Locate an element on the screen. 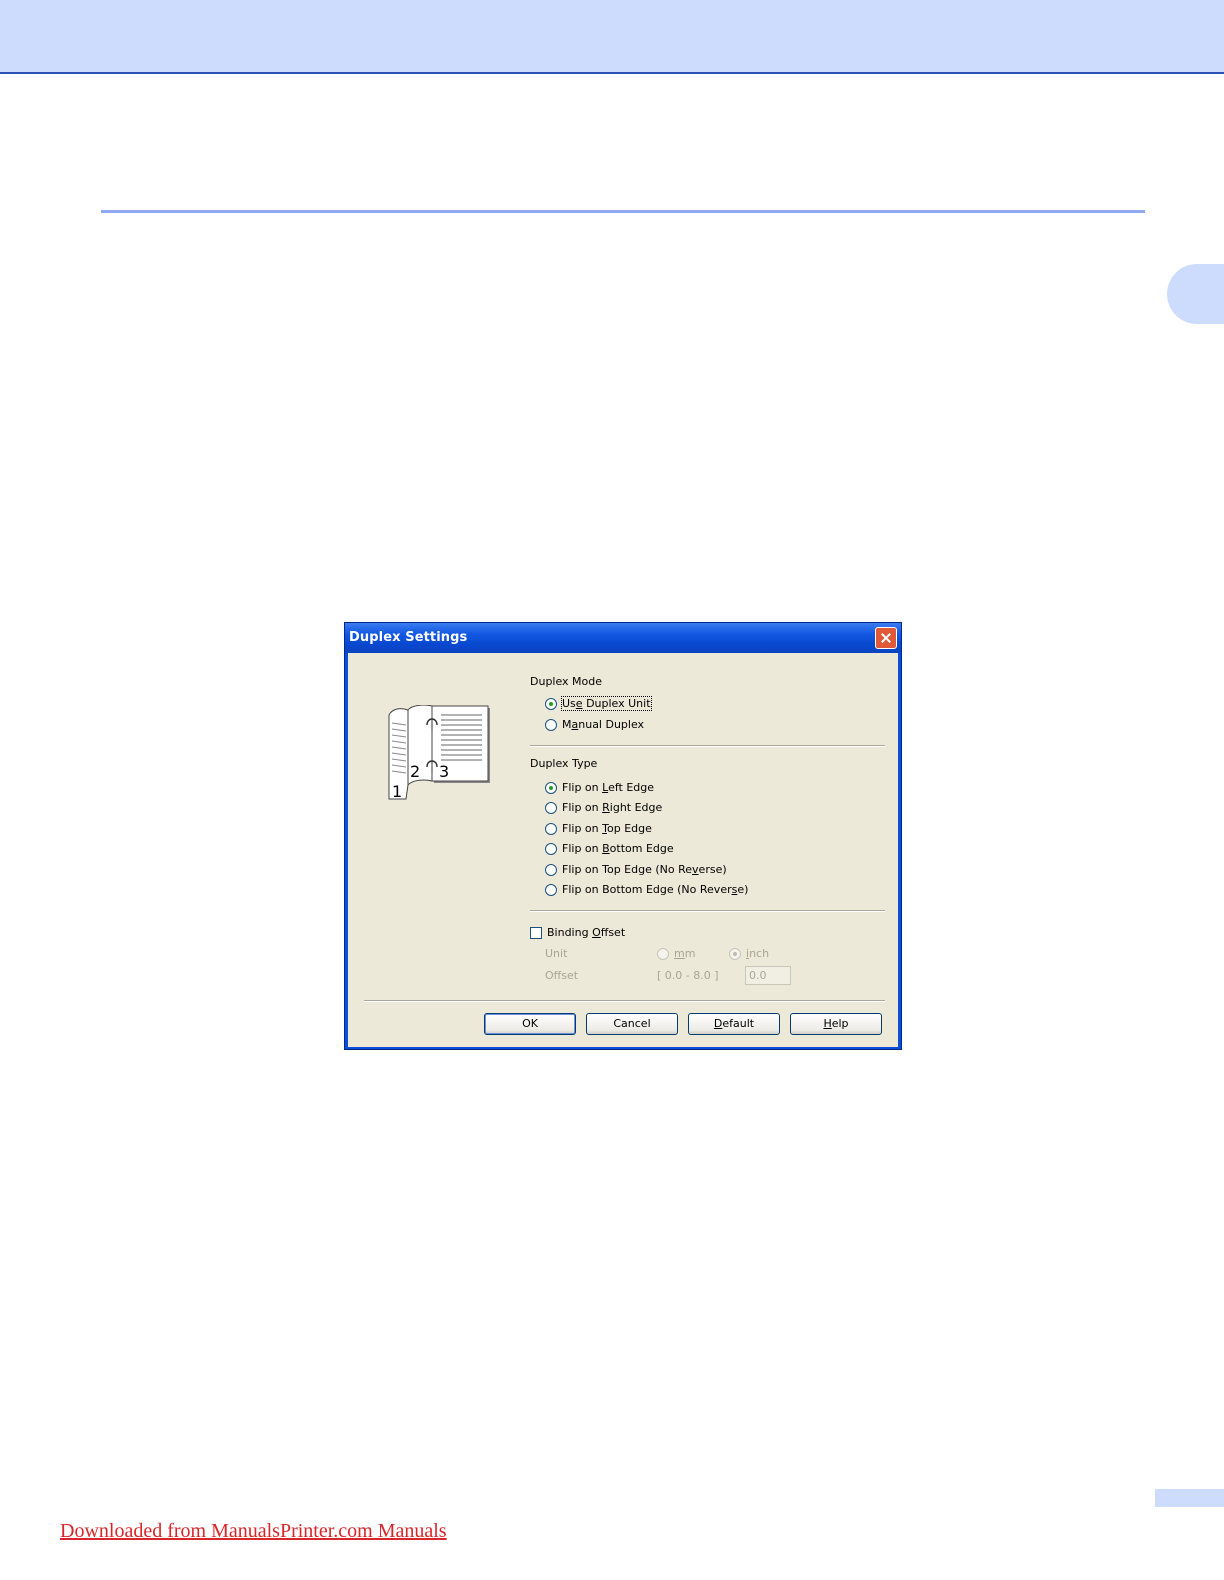 The image size is (1224, 1580). duplex-mode-label: Duplex Mode is located at coordinates (566, 681).